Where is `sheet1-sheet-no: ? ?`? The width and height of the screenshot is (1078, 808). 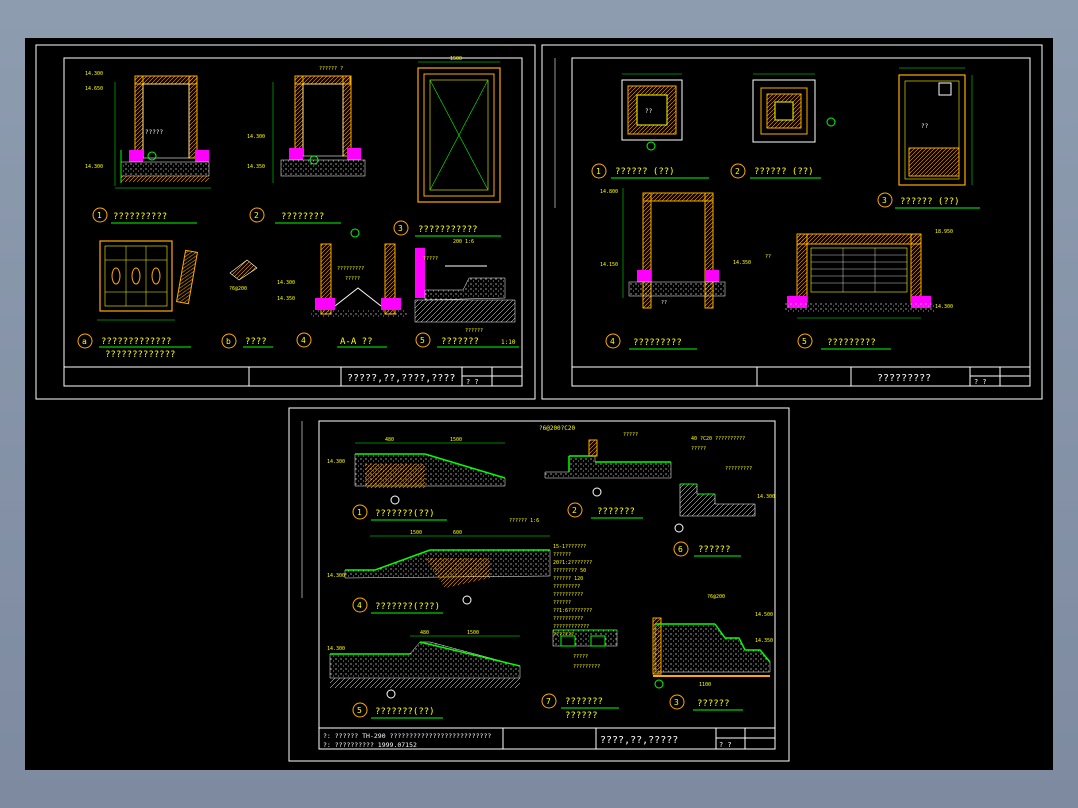
sheet1-sheet-no: ? ? is located at coordinates (472, 382).